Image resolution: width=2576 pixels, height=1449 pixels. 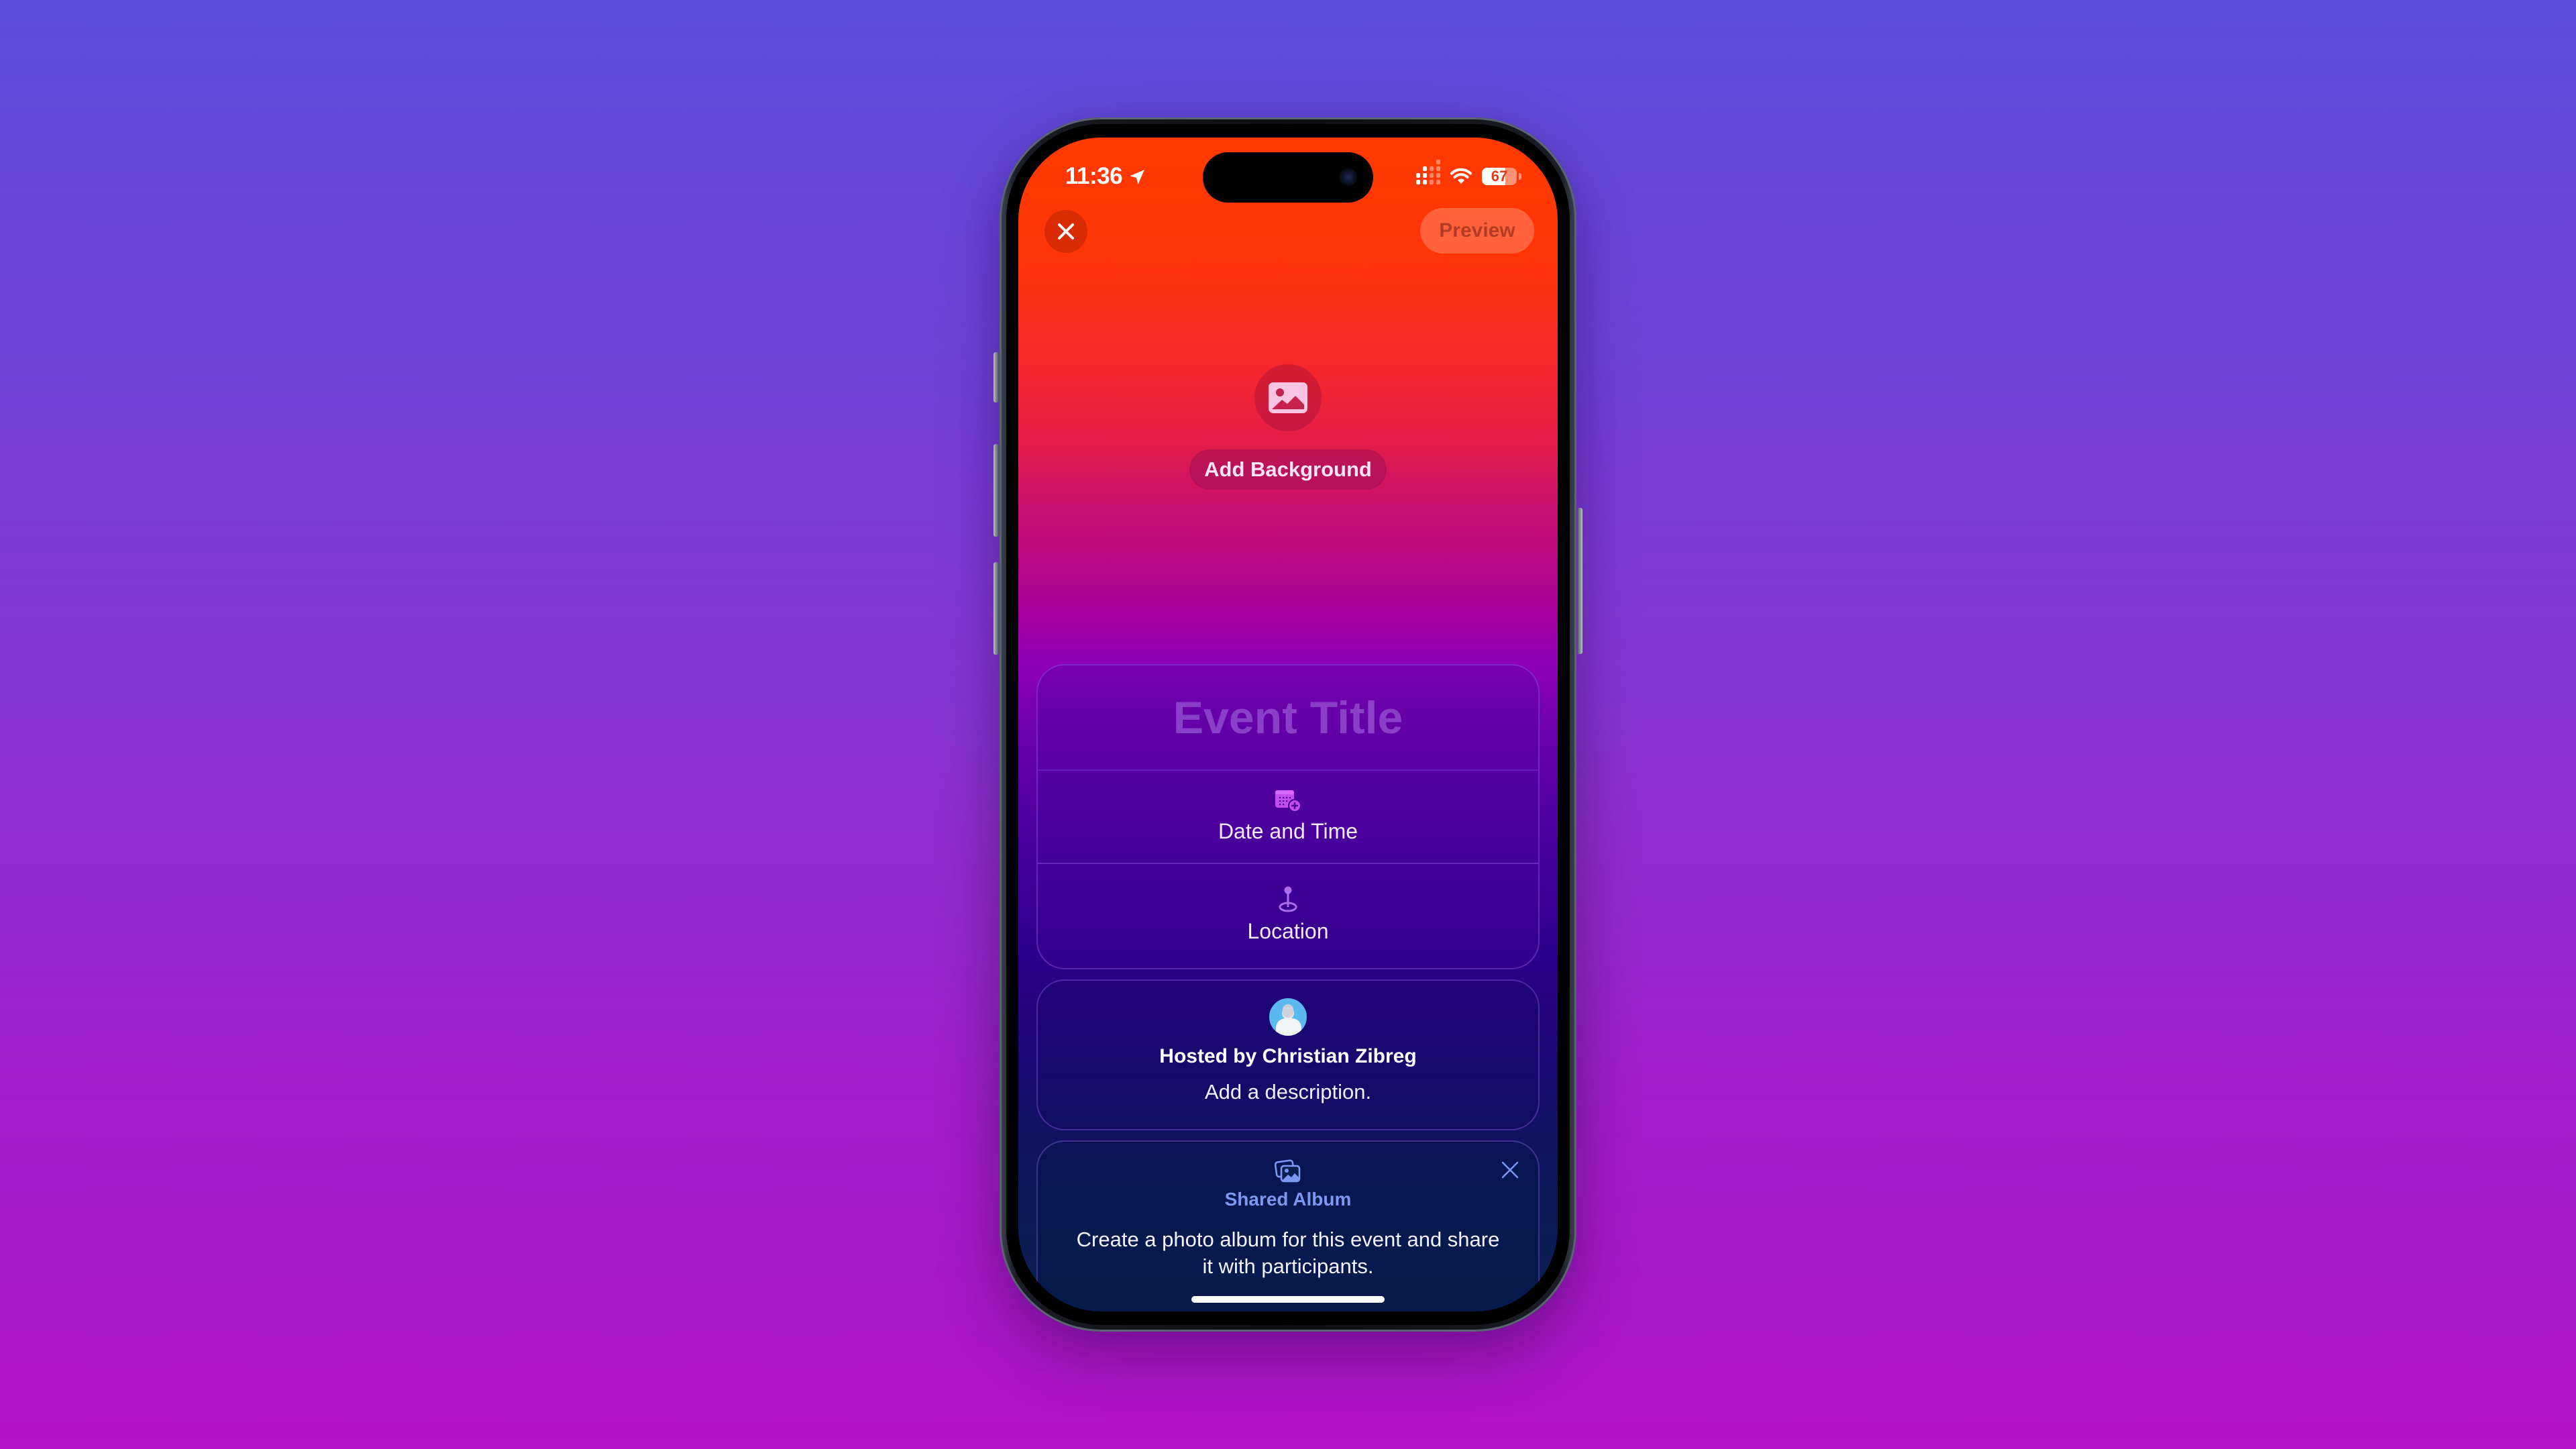 What do you see at coordinates (1477, 231) in the screenshot?
I see `preview-button: Preview` at bounding box center [1477, 231].